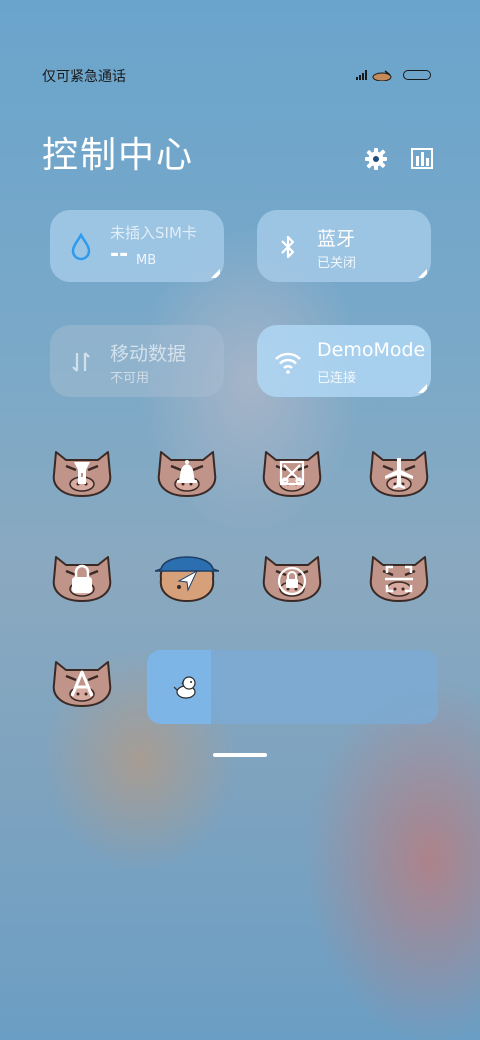  Describe the element at coordinates (292, 687) in the screenshot. I see `brightness-slider` at that location.